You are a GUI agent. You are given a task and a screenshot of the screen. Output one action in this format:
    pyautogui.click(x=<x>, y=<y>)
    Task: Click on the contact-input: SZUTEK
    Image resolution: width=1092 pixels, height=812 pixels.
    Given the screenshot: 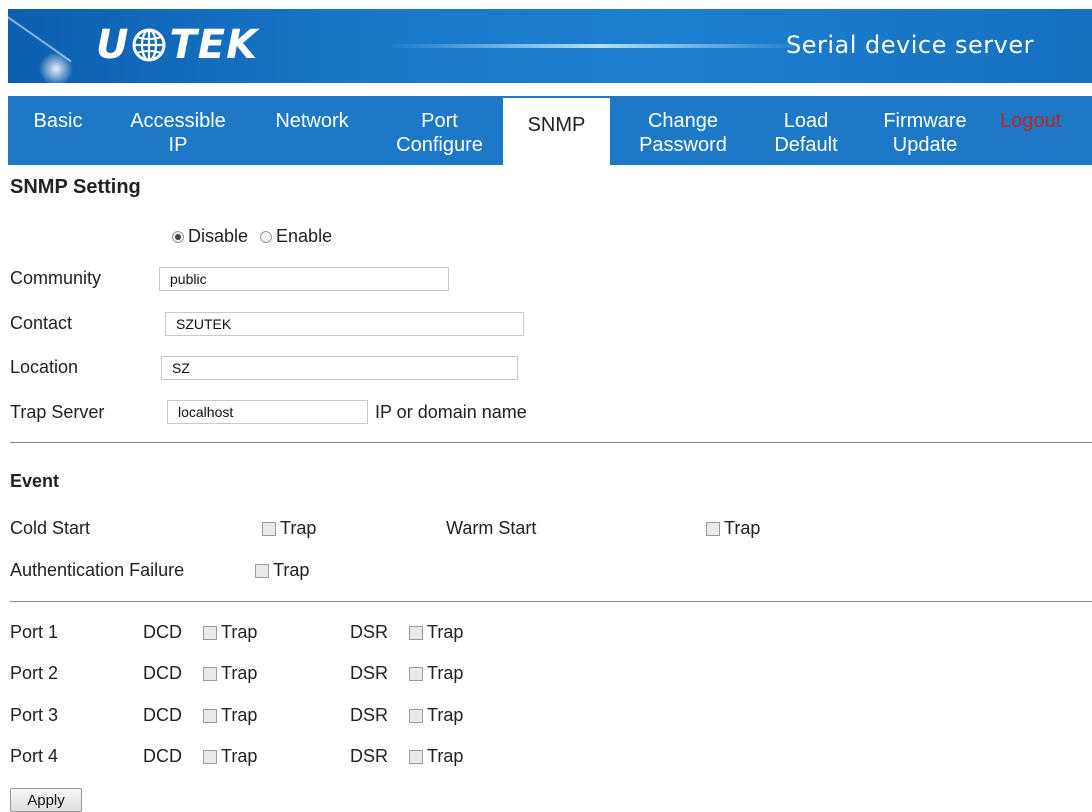 What is the action you would take?
    pyautogui.click(x=344, y=324)
    